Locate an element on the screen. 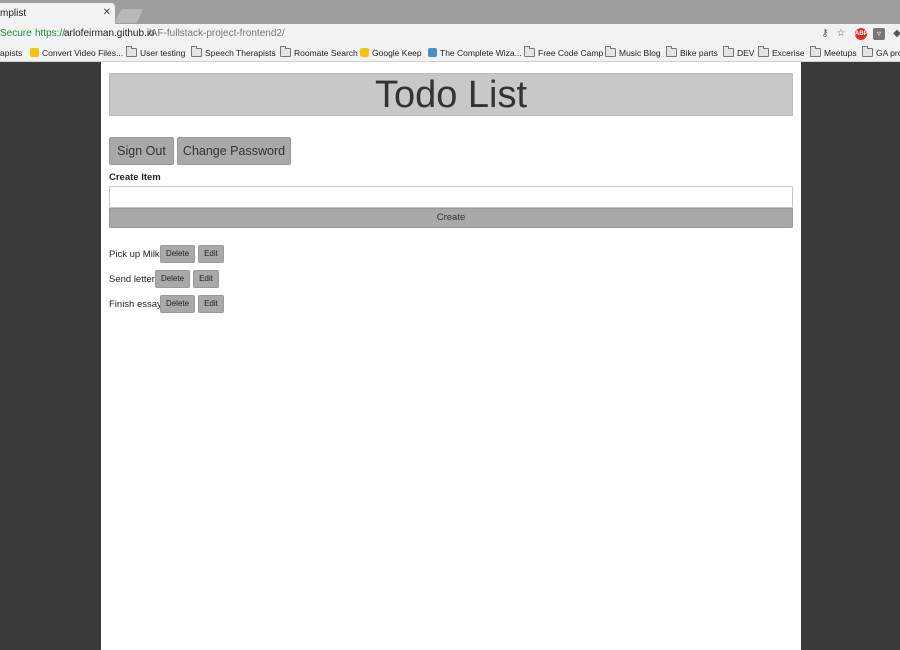 The image size is (900, 650). bookmark-folder: GA pro is located at coordinates (881, 52).